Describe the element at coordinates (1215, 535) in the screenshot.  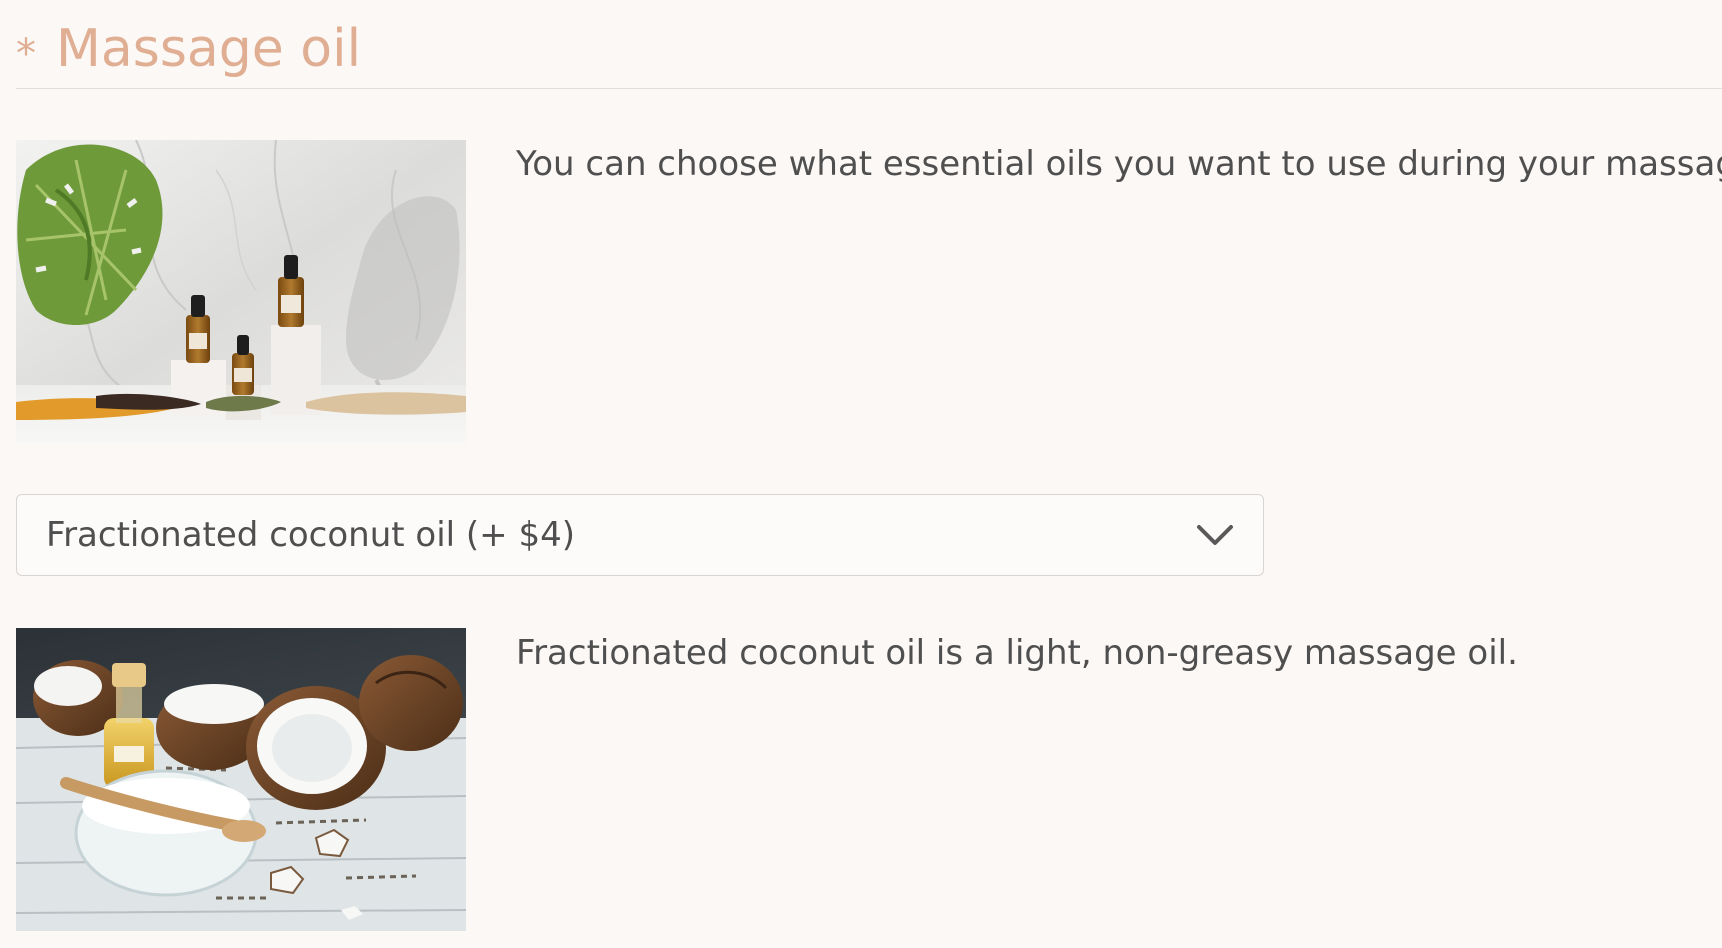
I see `chevron-down-icon` at that location.